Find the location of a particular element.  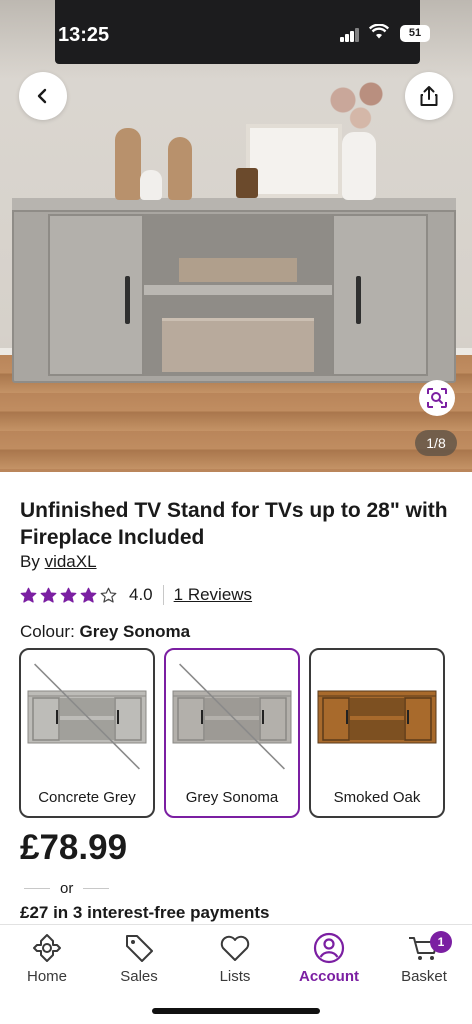

colour-option-label: Concrete Grey is located at coordinates (87, 797).